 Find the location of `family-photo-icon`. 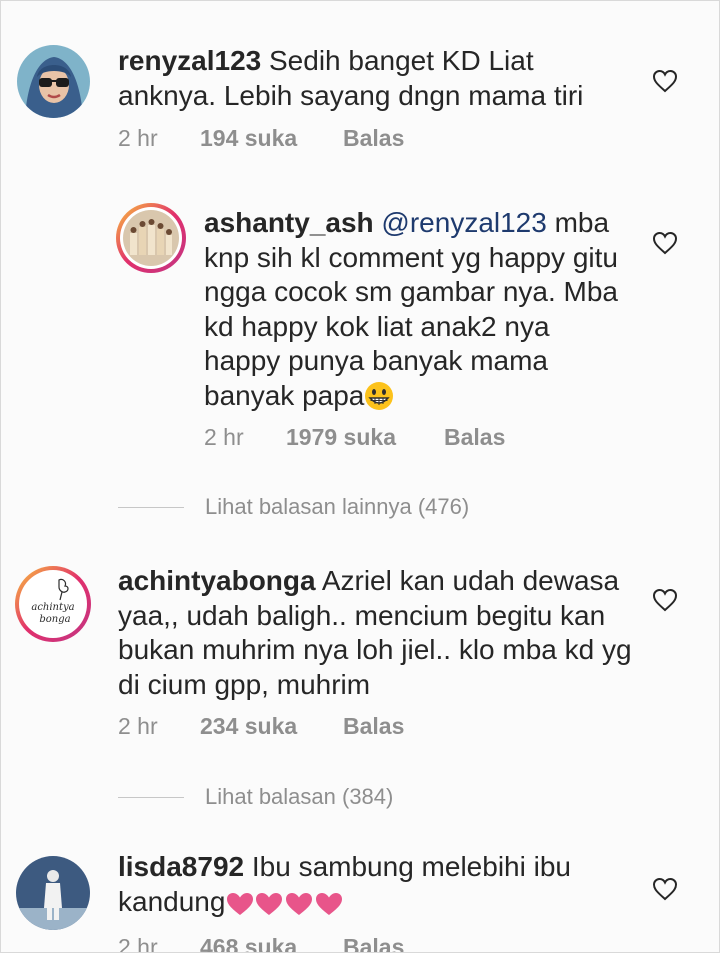

family-photo-icon is located at coordinates (151, 238).